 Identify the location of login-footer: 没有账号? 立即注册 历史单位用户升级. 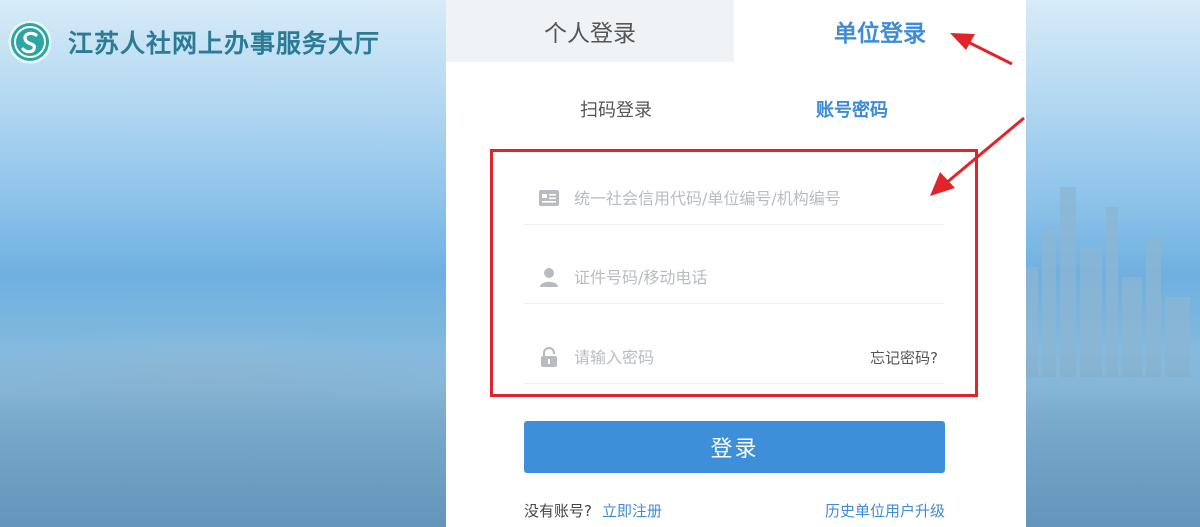
(734, 512).